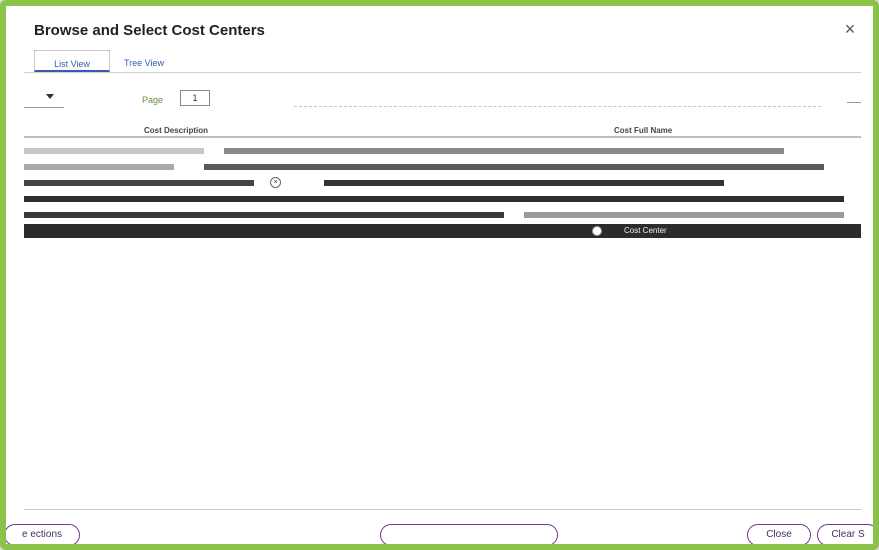 Image resolution: width=879 pixels, height=550 pixels. What do you see at coordinates (195, 98) in the screenshot?
I see `page-number-input: 1` at bounding box center [195, 98].